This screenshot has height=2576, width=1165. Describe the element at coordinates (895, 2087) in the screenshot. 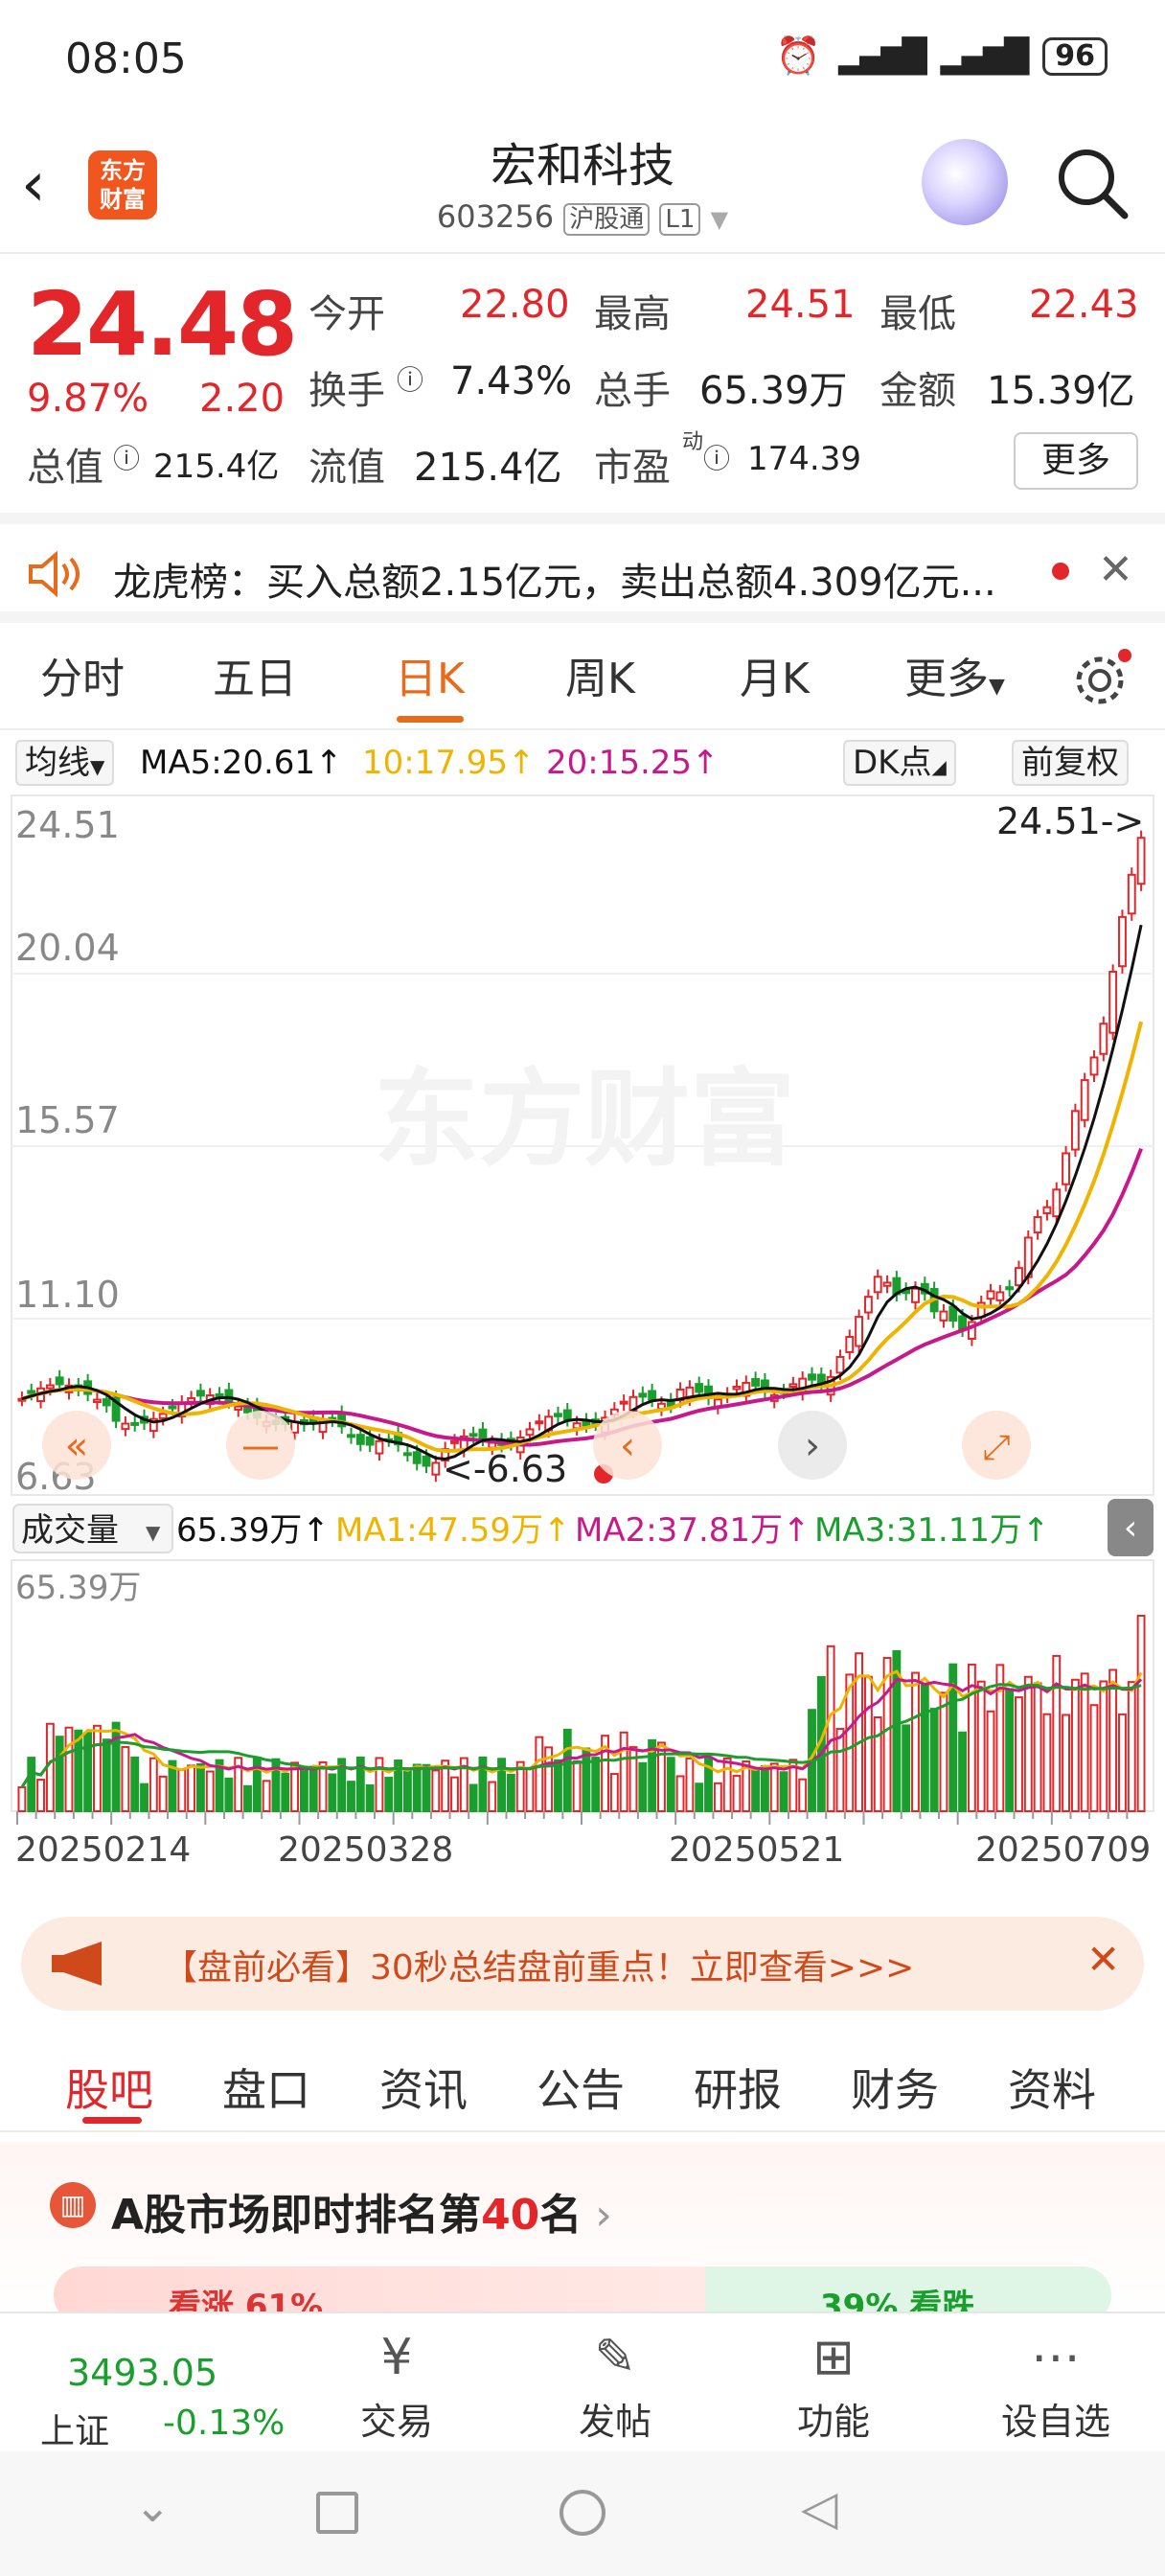

I see `tab-finance: 财务` at that location.